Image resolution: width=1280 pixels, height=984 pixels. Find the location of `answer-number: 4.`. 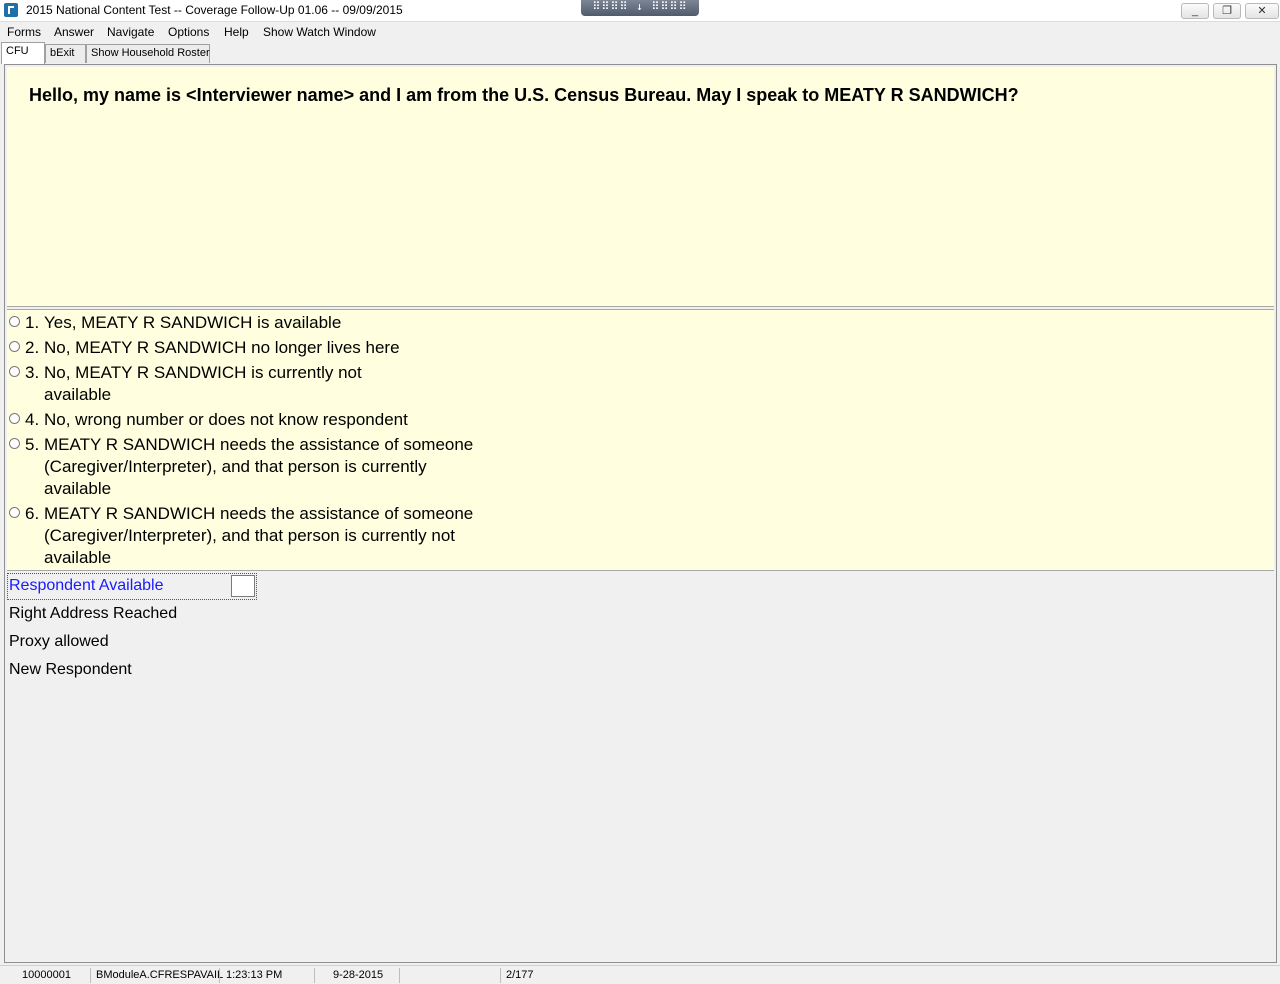

answer-number: 4. is located at coordinates (32, 419).